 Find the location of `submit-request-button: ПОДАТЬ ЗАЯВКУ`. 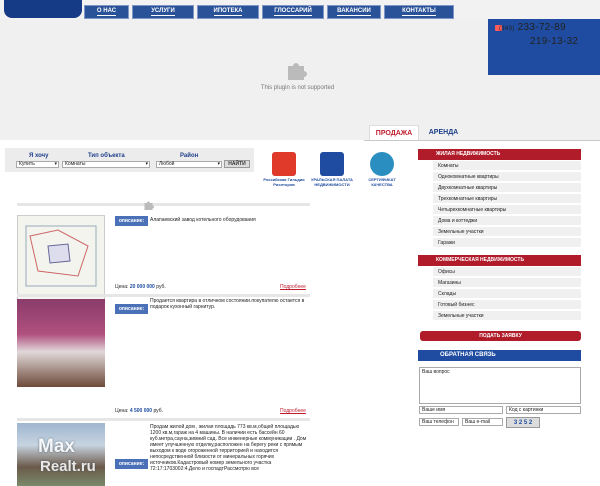

submit-request-button: ПОДАТЬ ЗАЯВКУ is located at coordinates (500, 336).